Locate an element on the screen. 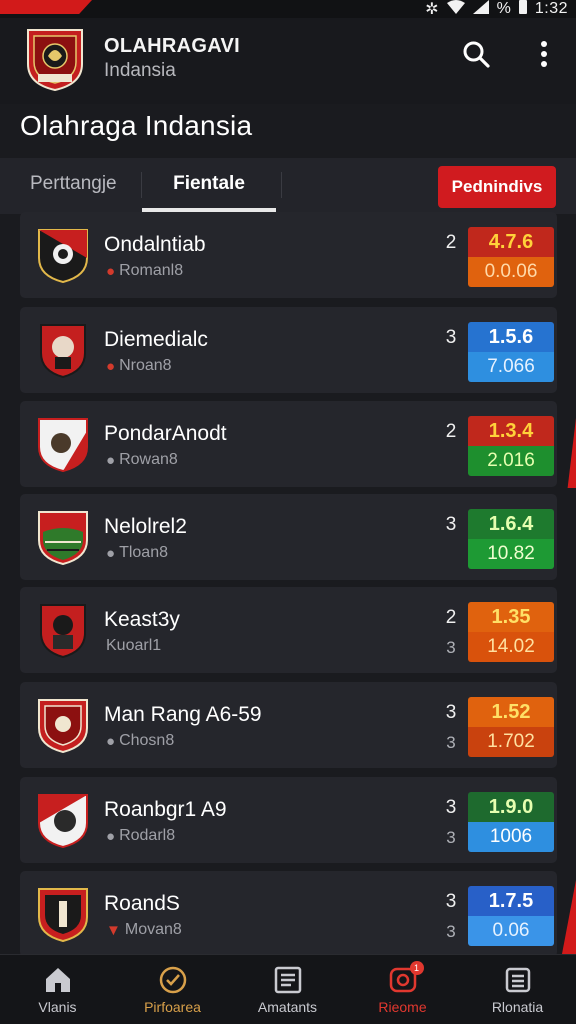  odd-top: 1.3.4 is located at coordinates (511, 431).